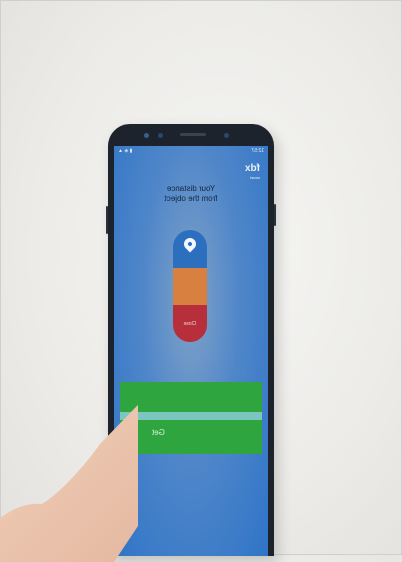 This screenshot has height=562, width=402. Describe the element at coordinates (191, 151) in the screenshot. I see `status-bar: 12:57 ▮ ◈ ▲` at that location.